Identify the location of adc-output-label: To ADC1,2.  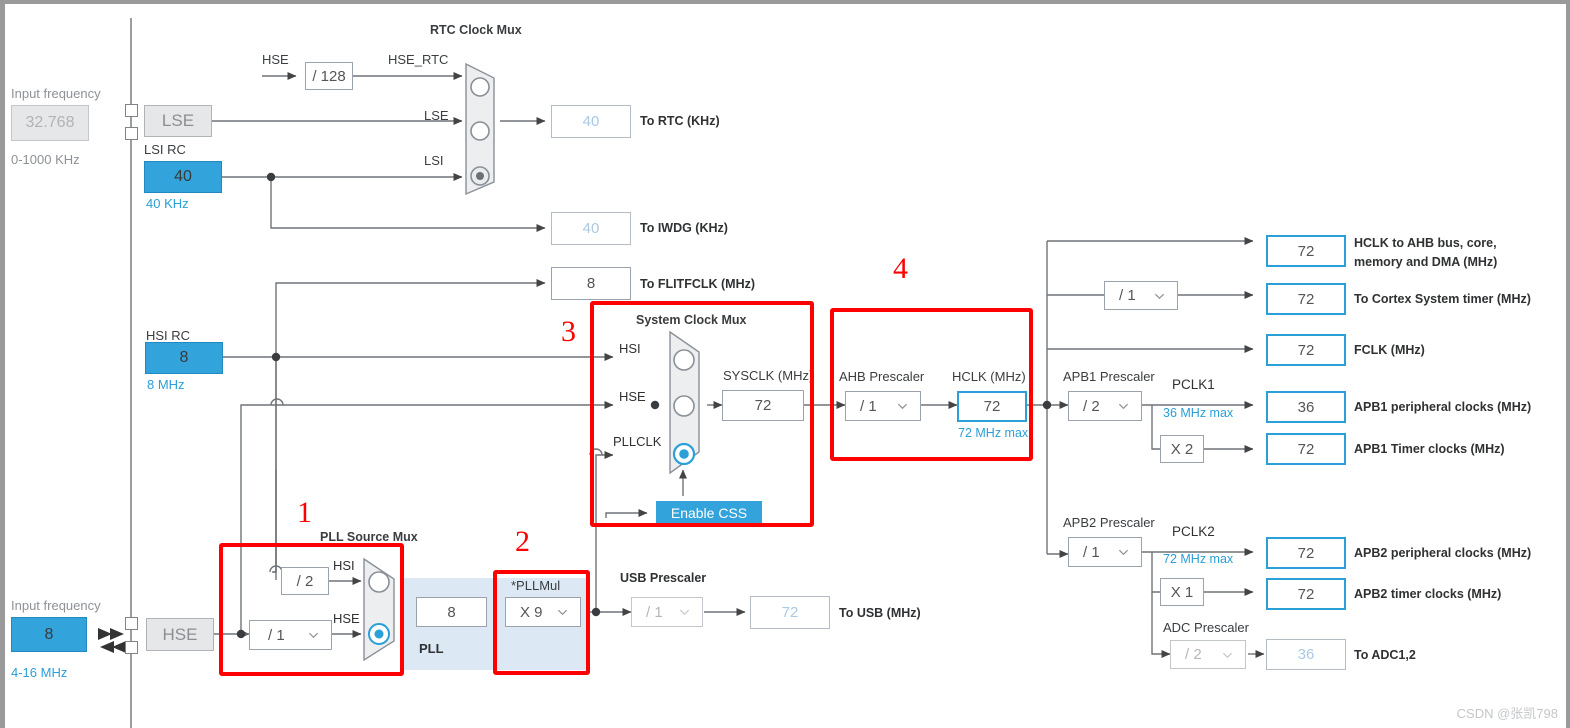
(1385, 655).